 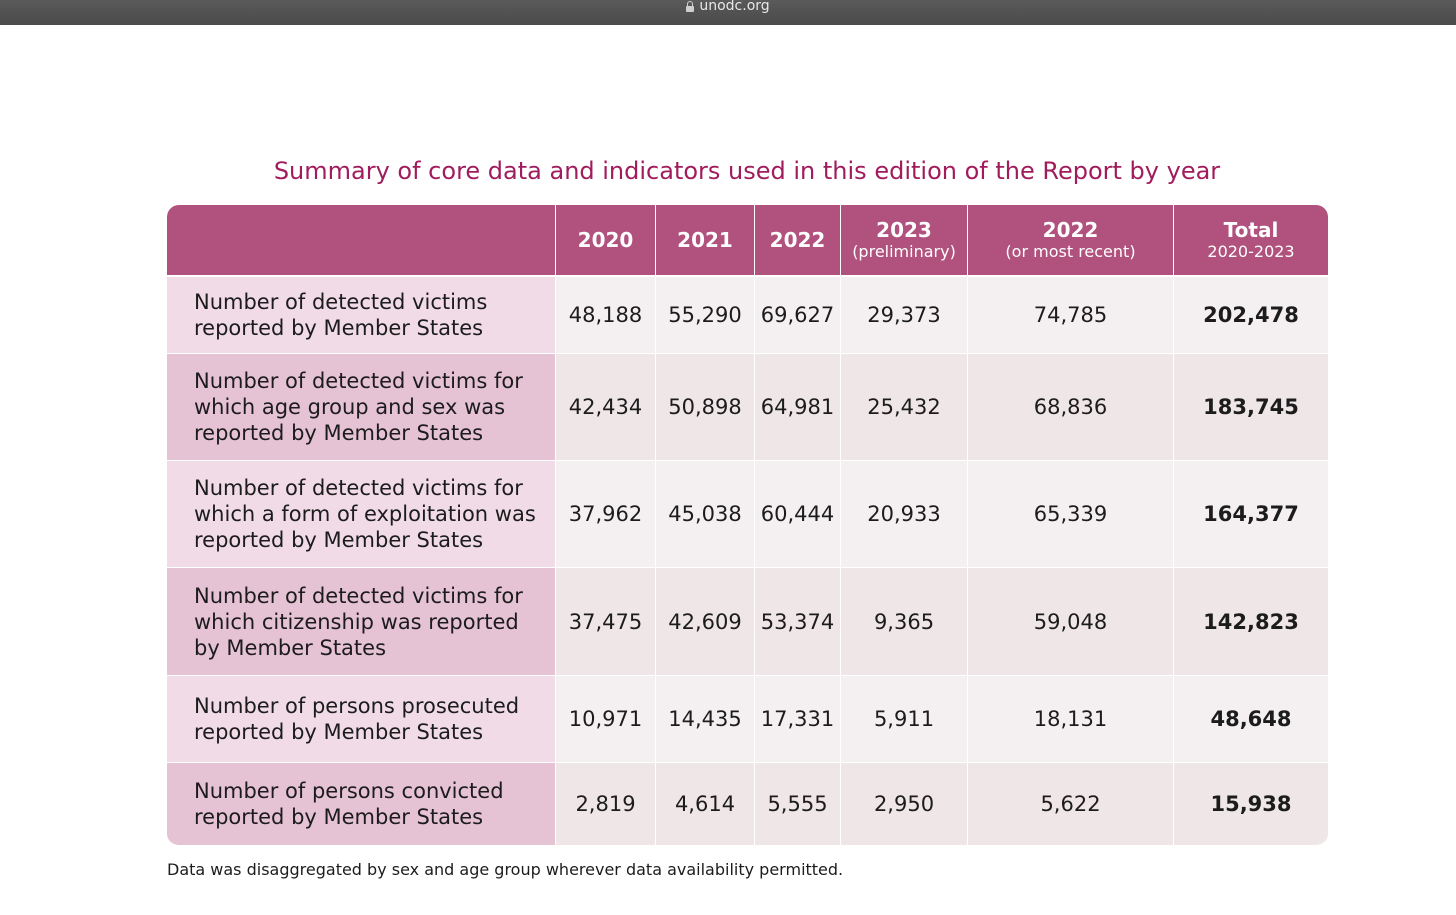 What do you see at coordinates (361, 241) in the screenshot?
I see `header-cell-label` at bounding box center [361, 241].